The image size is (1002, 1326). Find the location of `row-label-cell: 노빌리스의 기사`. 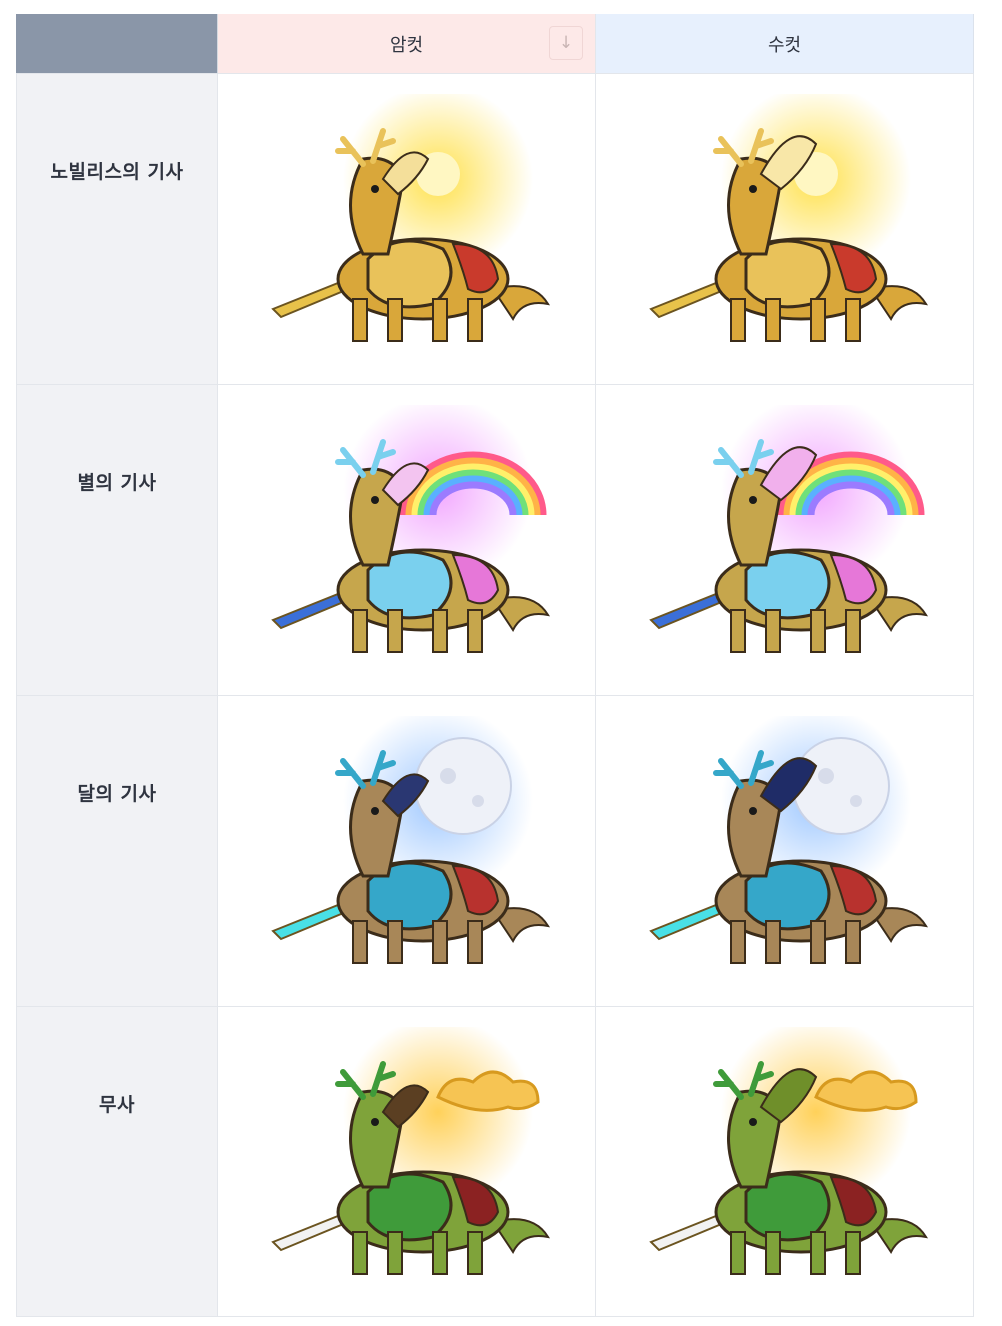

row-label-cell: 노빌리스의 기사 is located at coordinates (117, 229).